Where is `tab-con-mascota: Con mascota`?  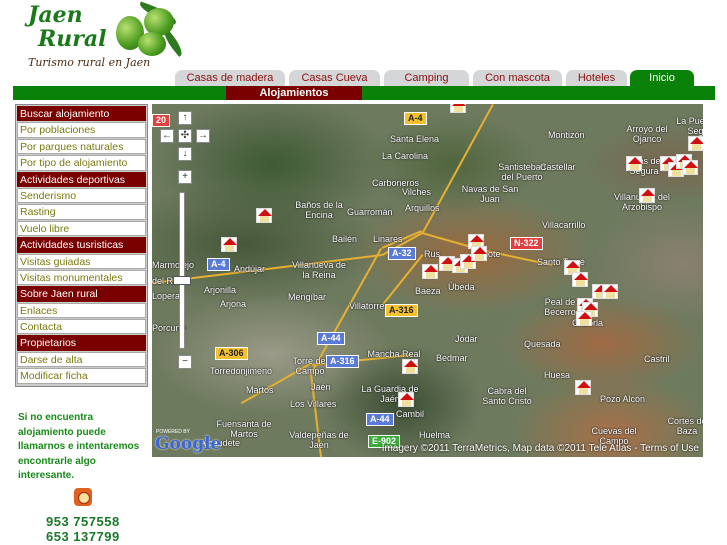 tab-con-mascota: Con mascota is located at coordinates (517, 78).